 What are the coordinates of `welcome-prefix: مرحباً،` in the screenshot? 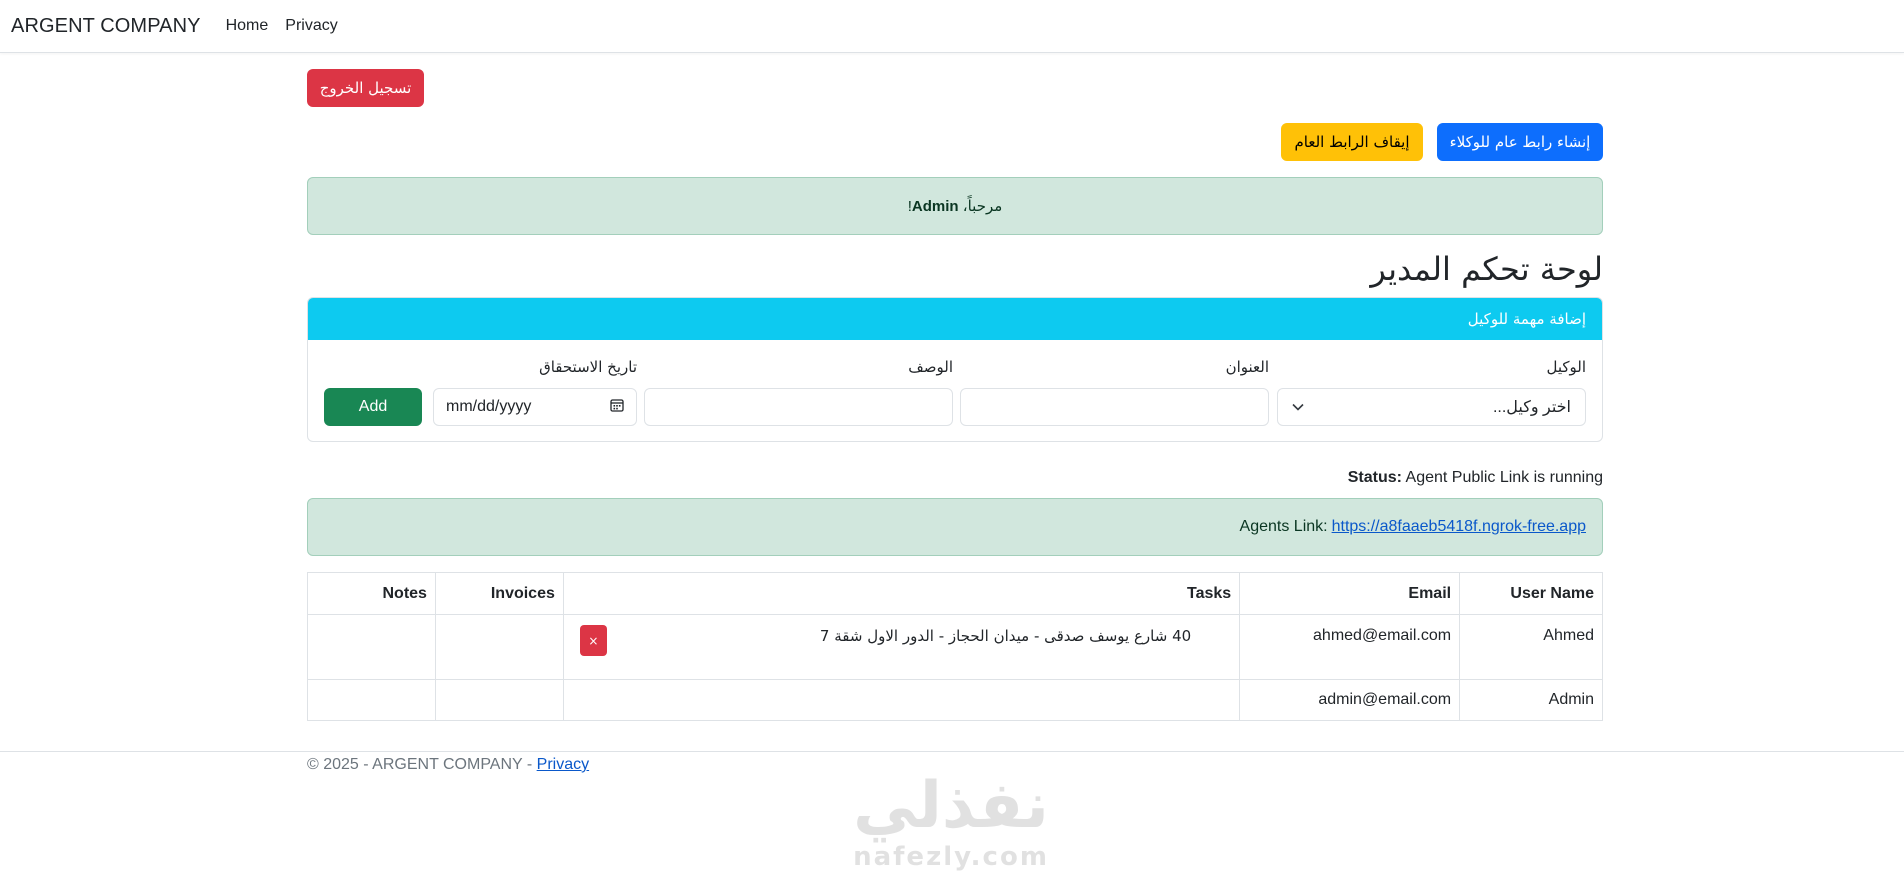 It's located at (982, 206).